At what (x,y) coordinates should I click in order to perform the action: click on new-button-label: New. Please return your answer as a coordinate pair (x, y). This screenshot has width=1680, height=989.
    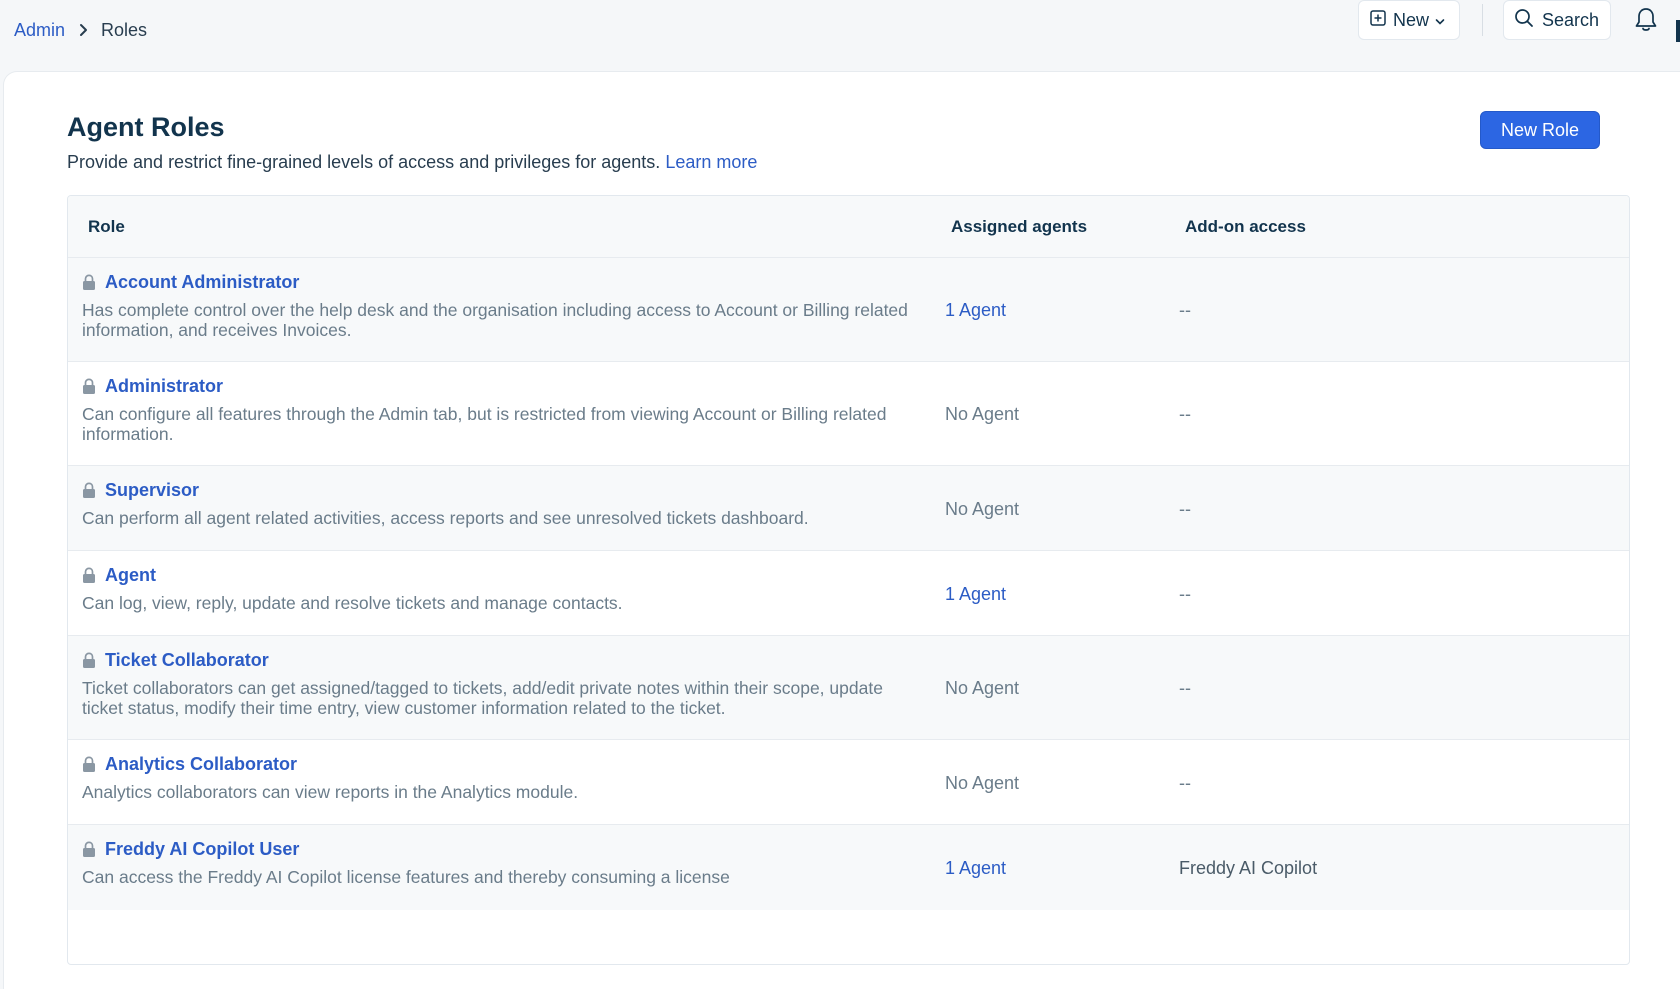
    Looking at the image, I should click on (1411, 19).